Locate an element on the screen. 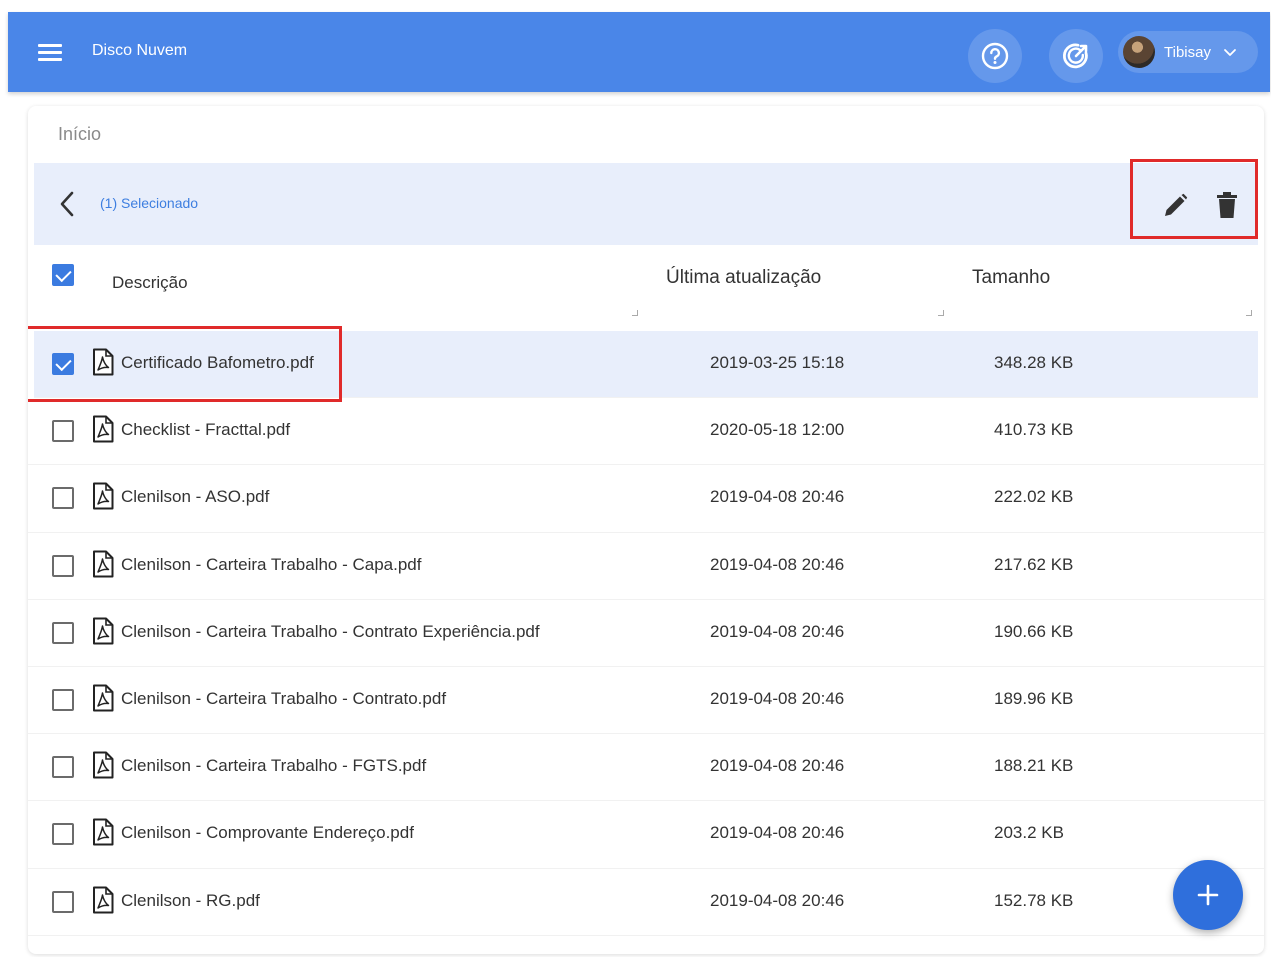 The image size is (1271, 957). selection-count: (1) Selecionado is located at coordinates (149, 203).